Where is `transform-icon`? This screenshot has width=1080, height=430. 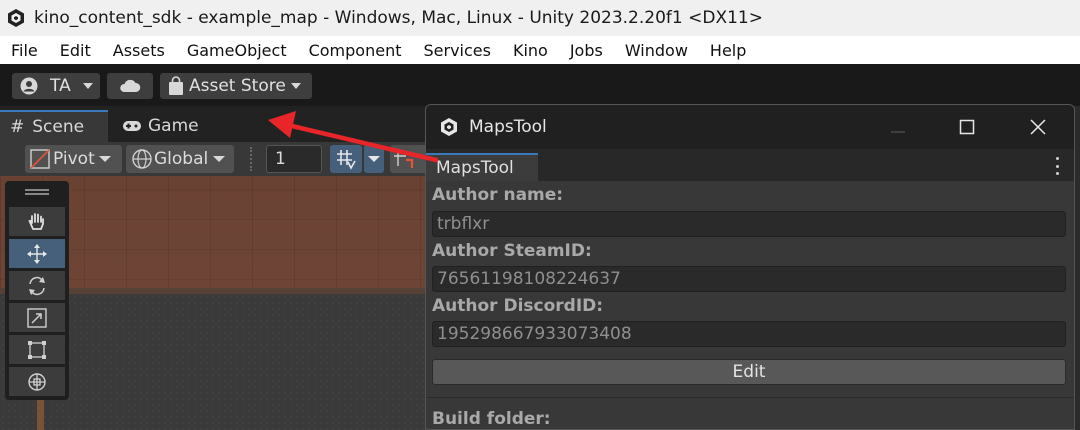
transform-icon is located at coordinates (37, 381).